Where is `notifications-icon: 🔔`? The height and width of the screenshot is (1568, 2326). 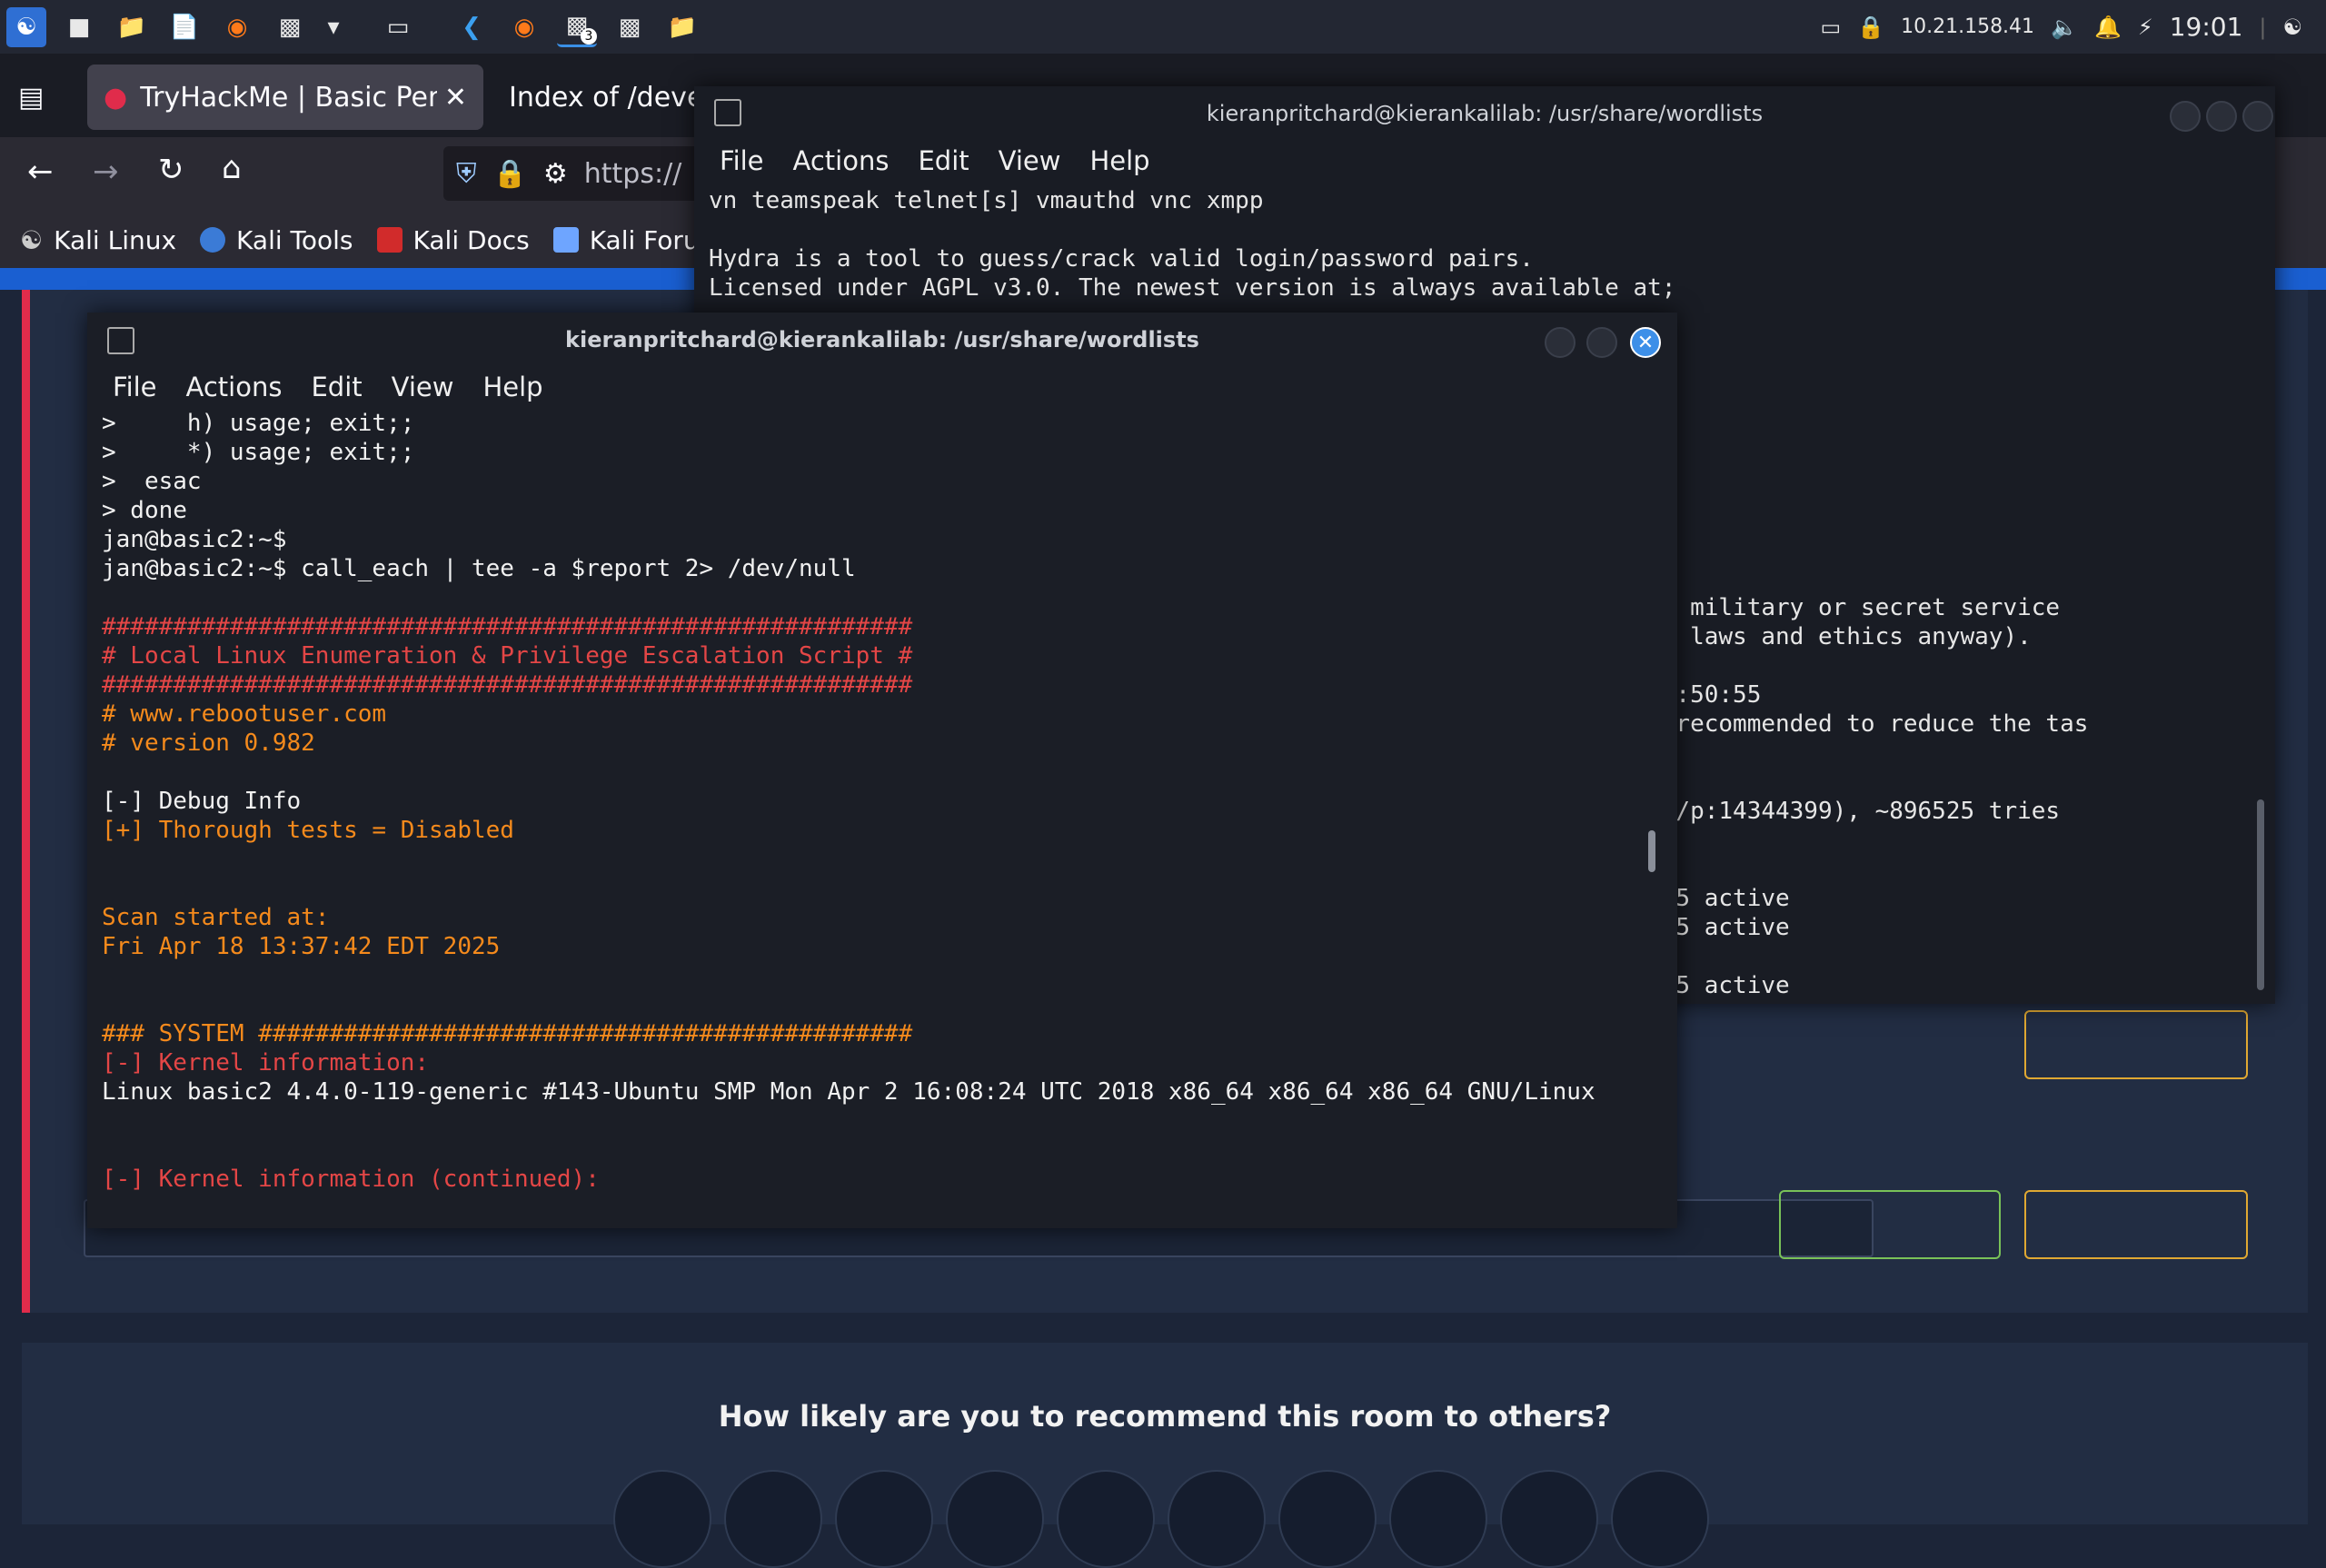
notifications-icon: 🔔 is located at coordinates (2108, 27).